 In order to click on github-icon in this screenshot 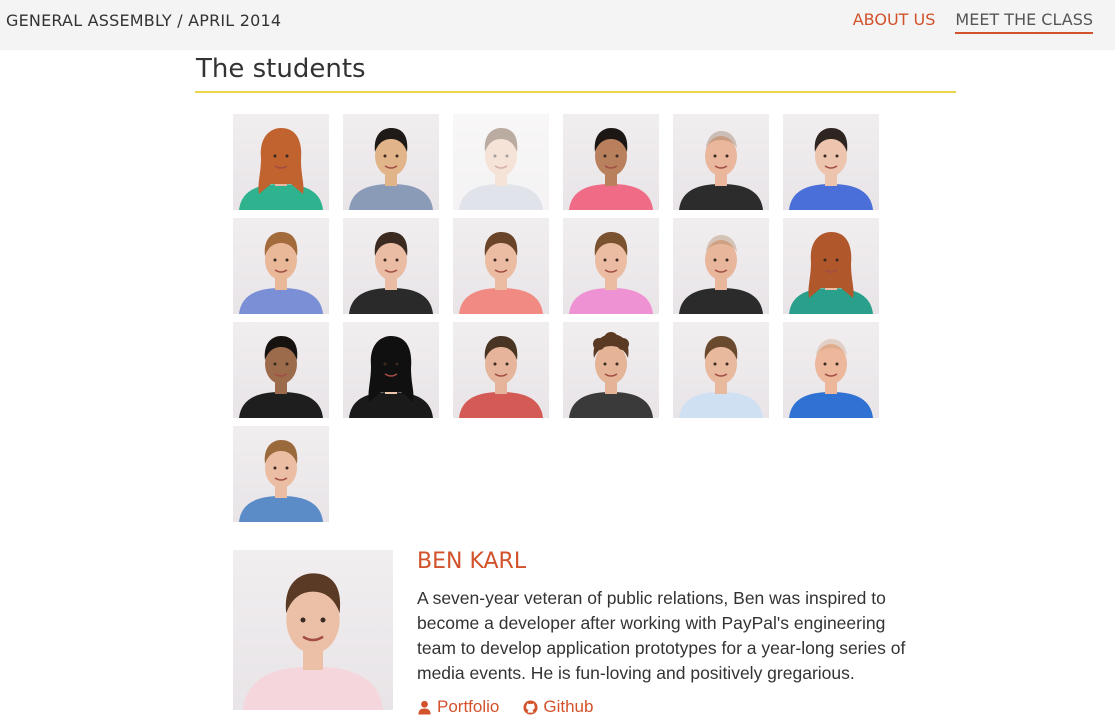, I will do `click(530, 707)`.